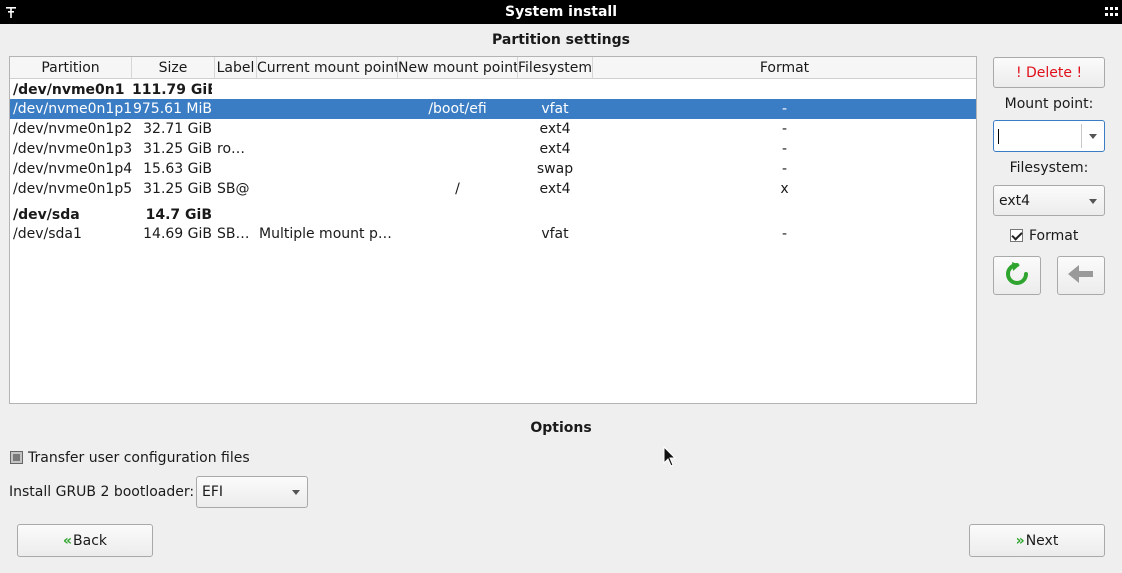  I want to click on next-label: Next, so click(1042, 541).